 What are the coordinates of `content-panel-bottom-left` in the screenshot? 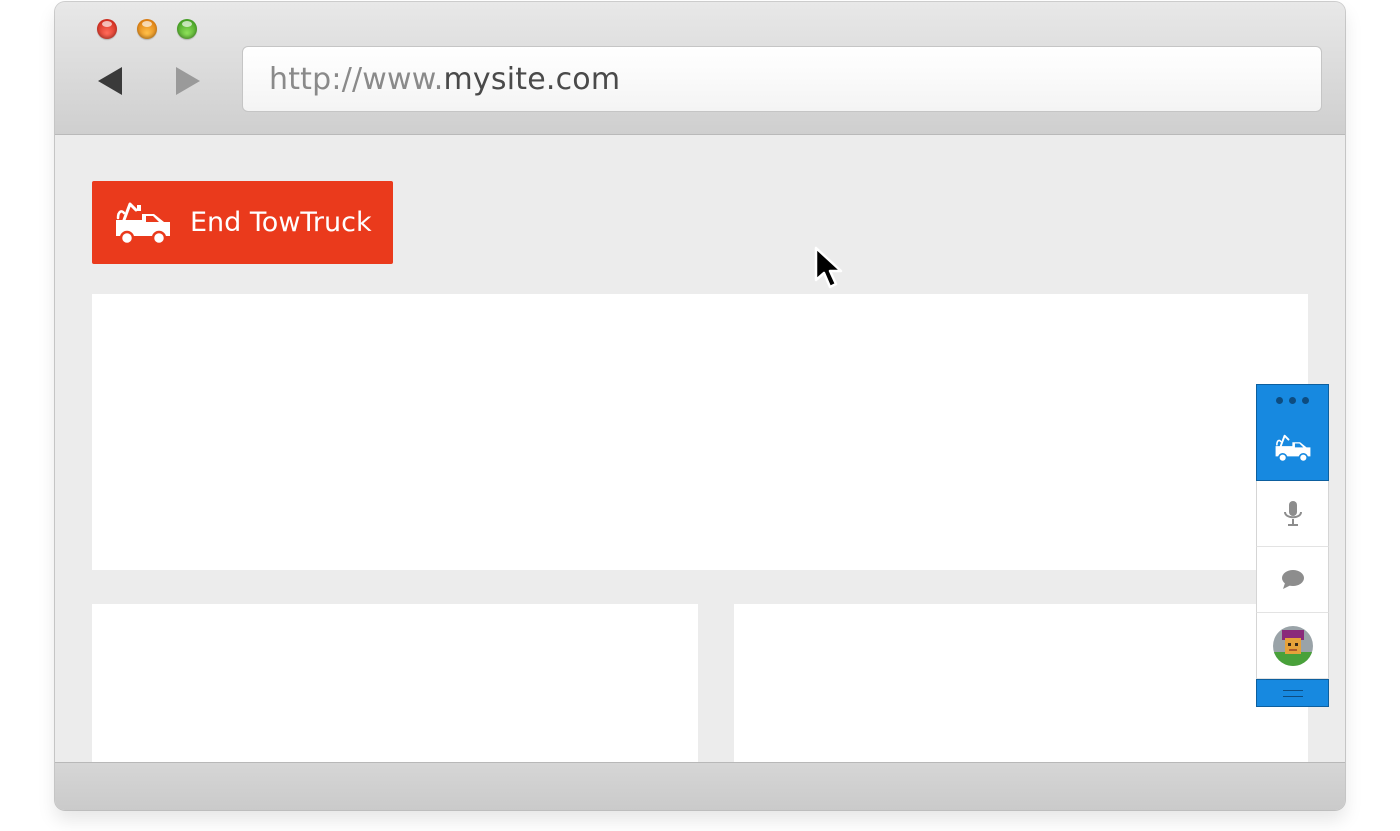 It's located at (395, 689).